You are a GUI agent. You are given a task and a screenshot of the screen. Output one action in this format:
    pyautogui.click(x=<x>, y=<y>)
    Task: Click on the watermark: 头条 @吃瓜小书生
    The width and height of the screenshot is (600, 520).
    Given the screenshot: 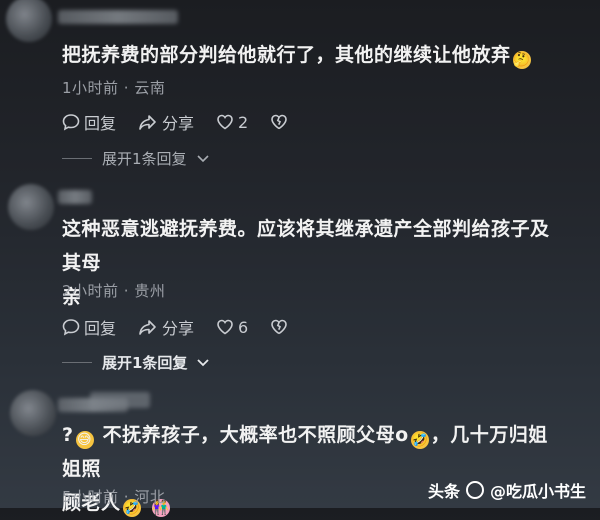 What is the action you would take?
    pyautogui.click(x=507, y=490)
    